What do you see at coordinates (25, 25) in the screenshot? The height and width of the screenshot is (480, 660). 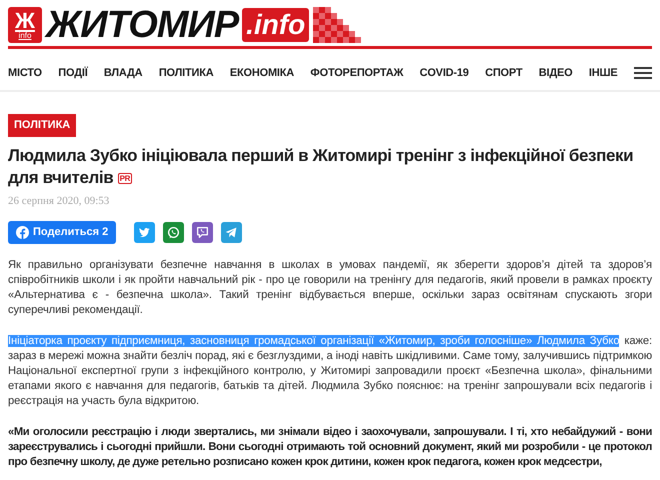 I see `logo-mark: Ж info` at bounding box center [25, 25].